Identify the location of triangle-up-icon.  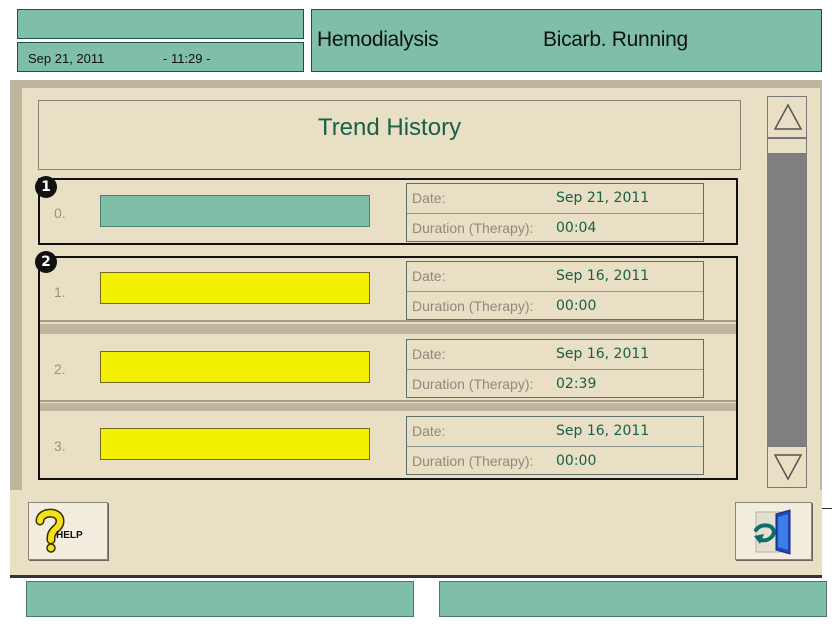
(788, 116).